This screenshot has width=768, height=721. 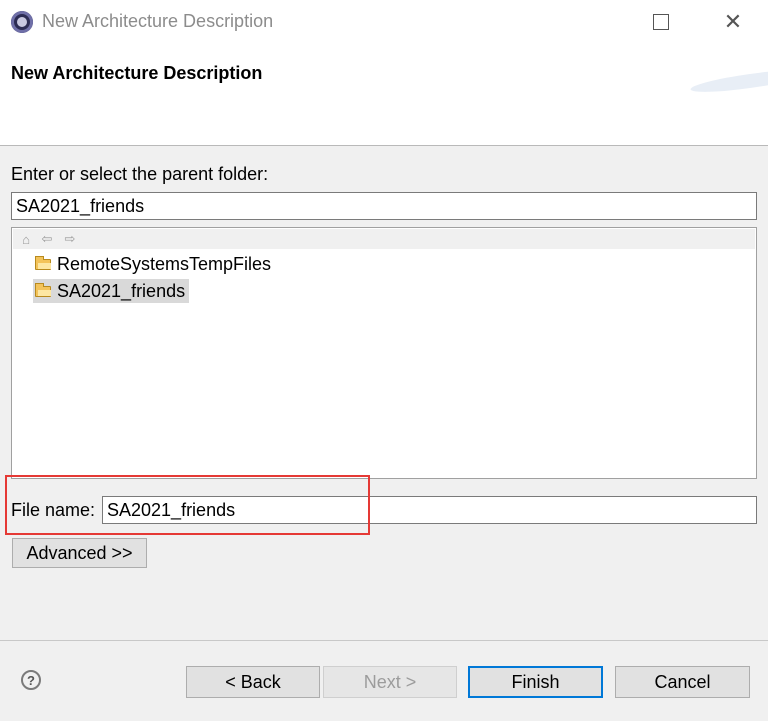 I want to click on maximize-button, so click(x=661, y=22).